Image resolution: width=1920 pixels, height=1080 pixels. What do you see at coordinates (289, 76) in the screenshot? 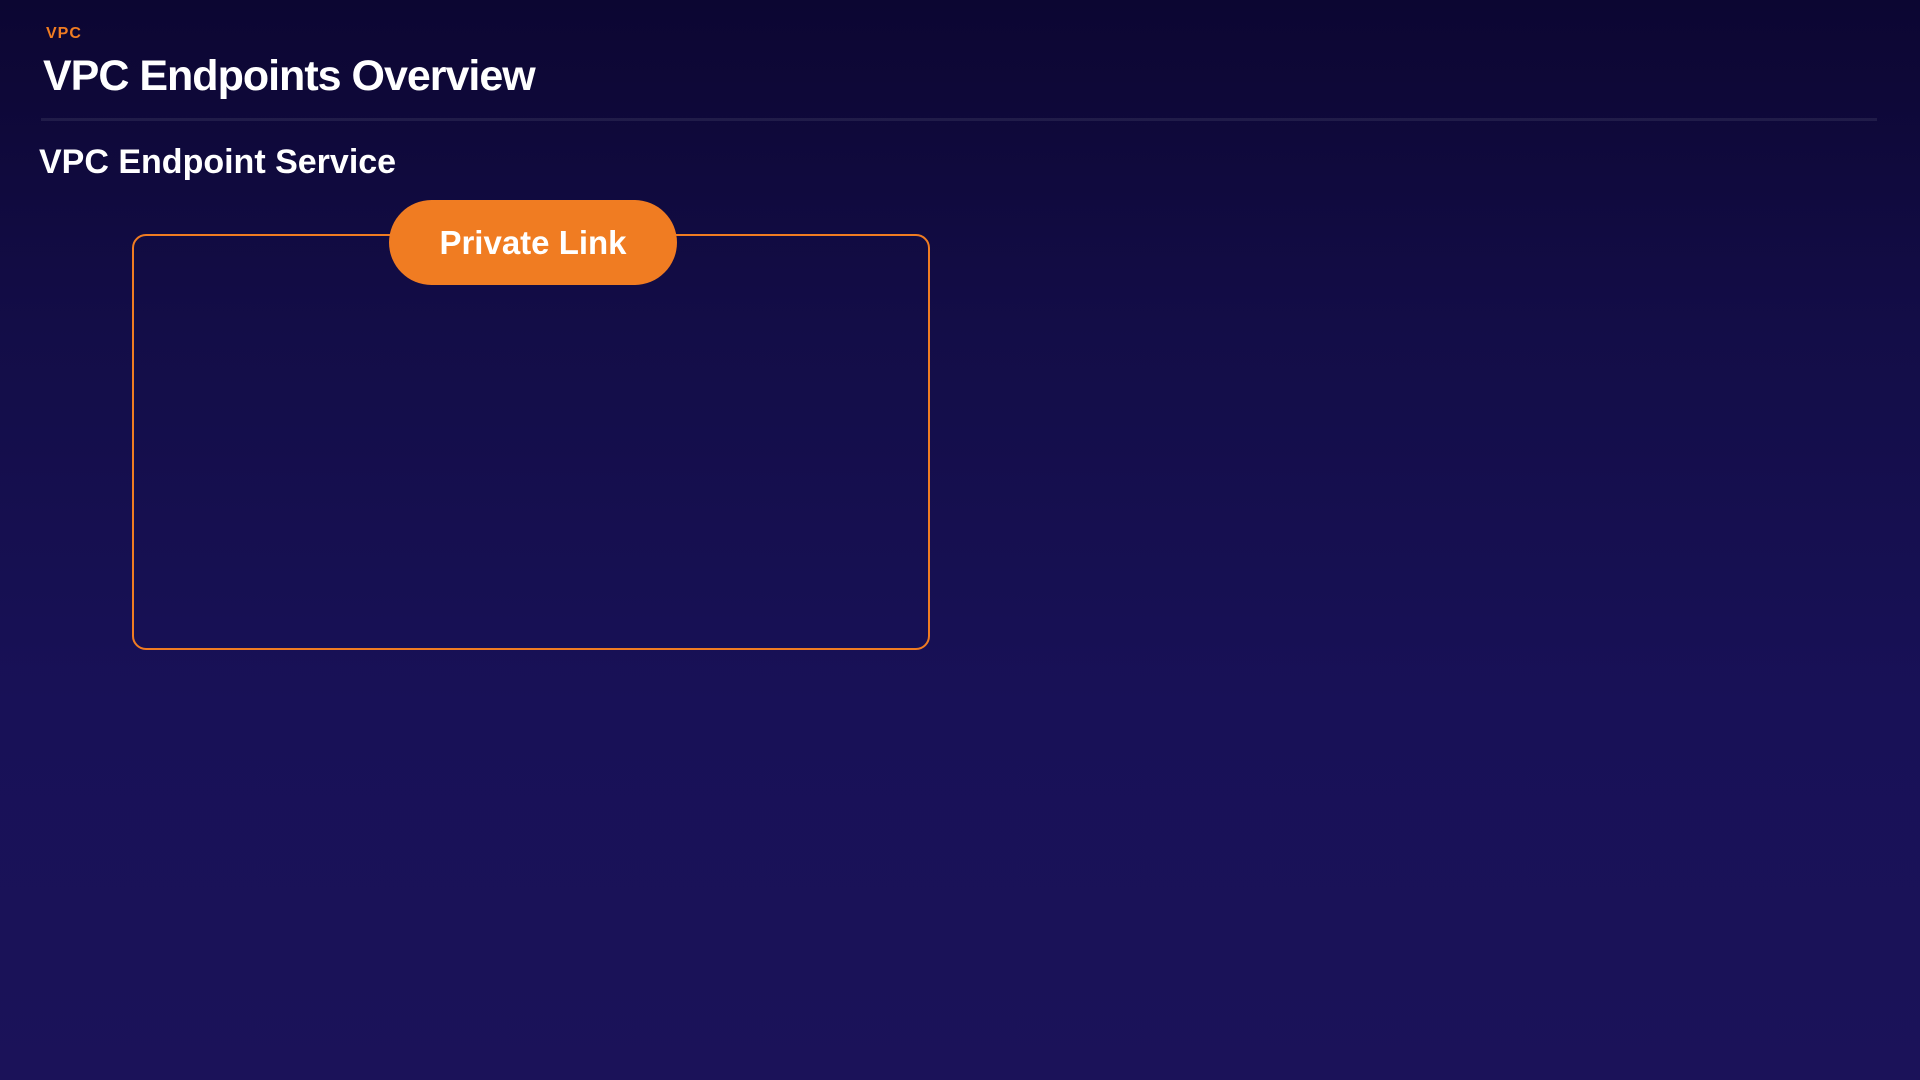
I see `page-title: VPC Endpoints Overview` at bounding box center [289, 76].